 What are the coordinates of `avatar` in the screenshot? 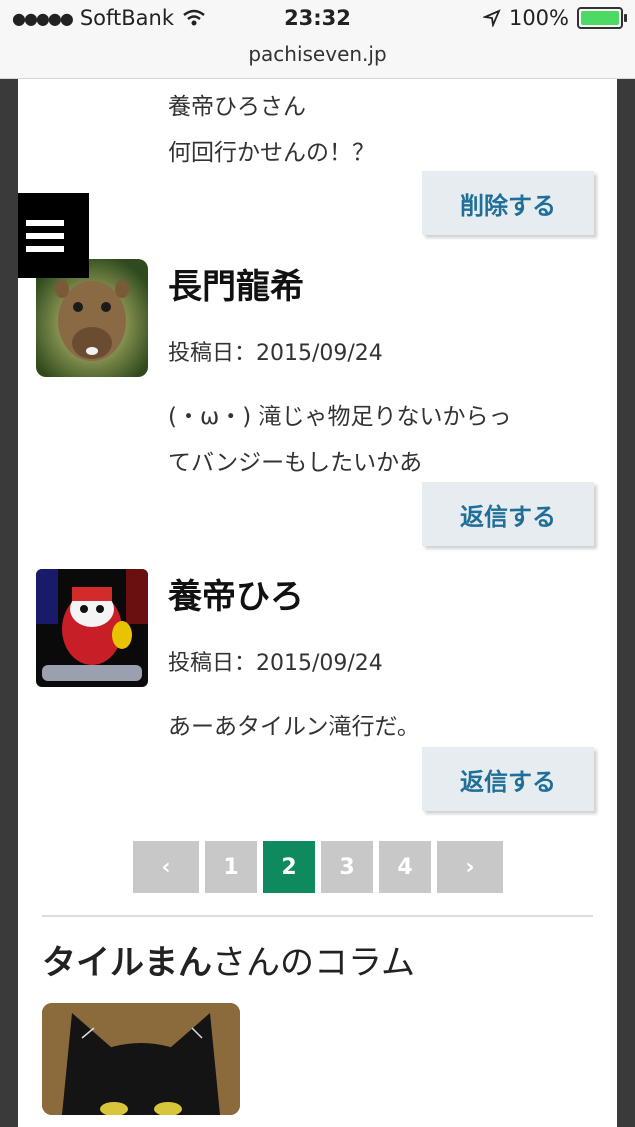 It's located at (92, 628).